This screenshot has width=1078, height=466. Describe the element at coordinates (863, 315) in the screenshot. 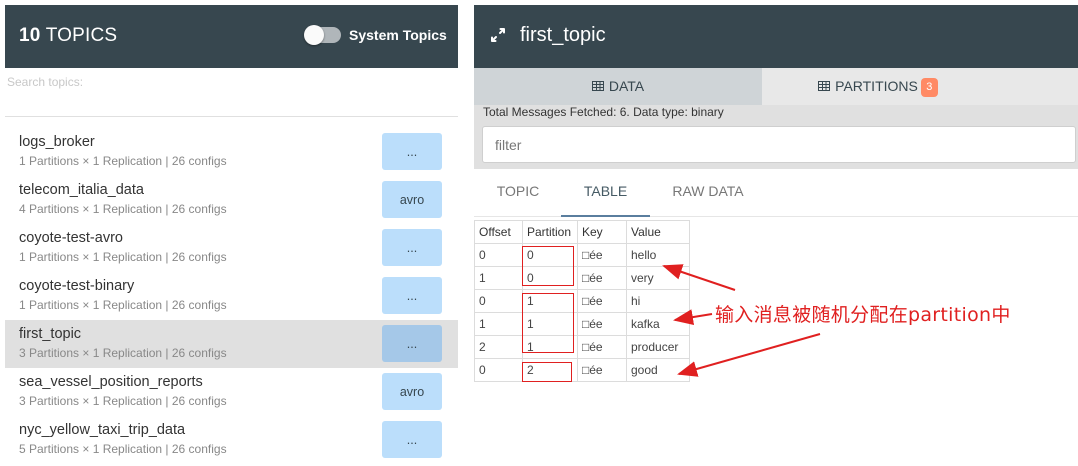

I see `annotation-label: 输入消息被随机分配在partition中` at that location.